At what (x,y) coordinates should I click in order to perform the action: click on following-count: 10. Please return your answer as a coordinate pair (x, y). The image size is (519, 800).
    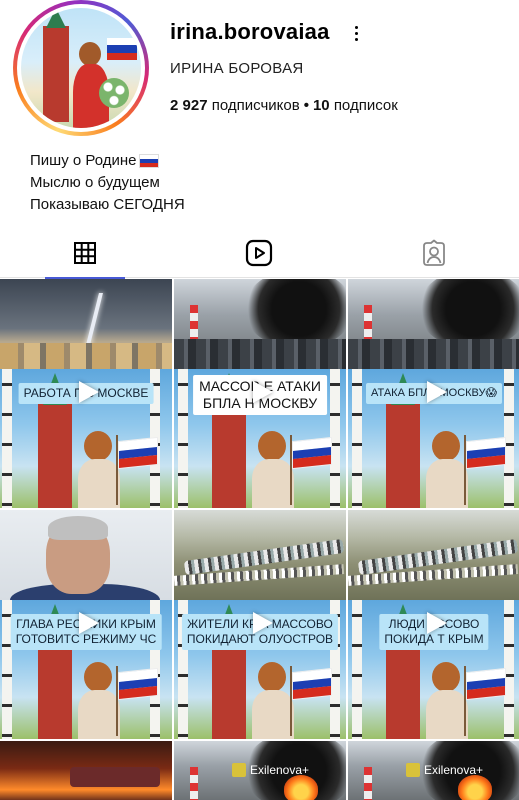
    Looking at the image, I should click on (321, 105).